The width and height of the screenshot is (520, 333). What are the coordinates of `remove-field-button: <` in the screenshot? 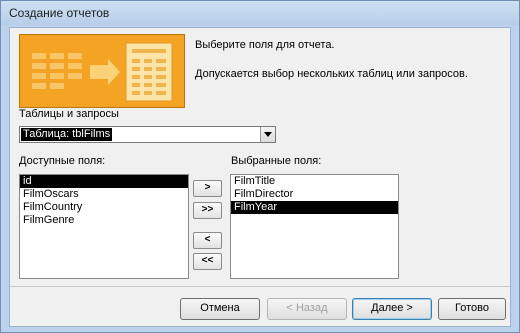 It's located at (207, 240).